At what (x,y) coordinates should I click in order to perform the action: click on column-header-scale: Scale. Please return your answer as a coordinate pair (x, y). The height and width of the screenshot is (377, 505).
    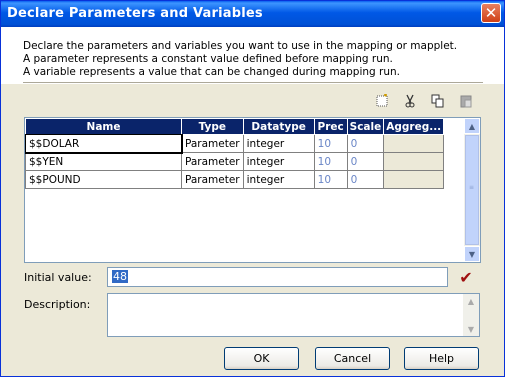
    Looking at the image, I should click on (365, 126).